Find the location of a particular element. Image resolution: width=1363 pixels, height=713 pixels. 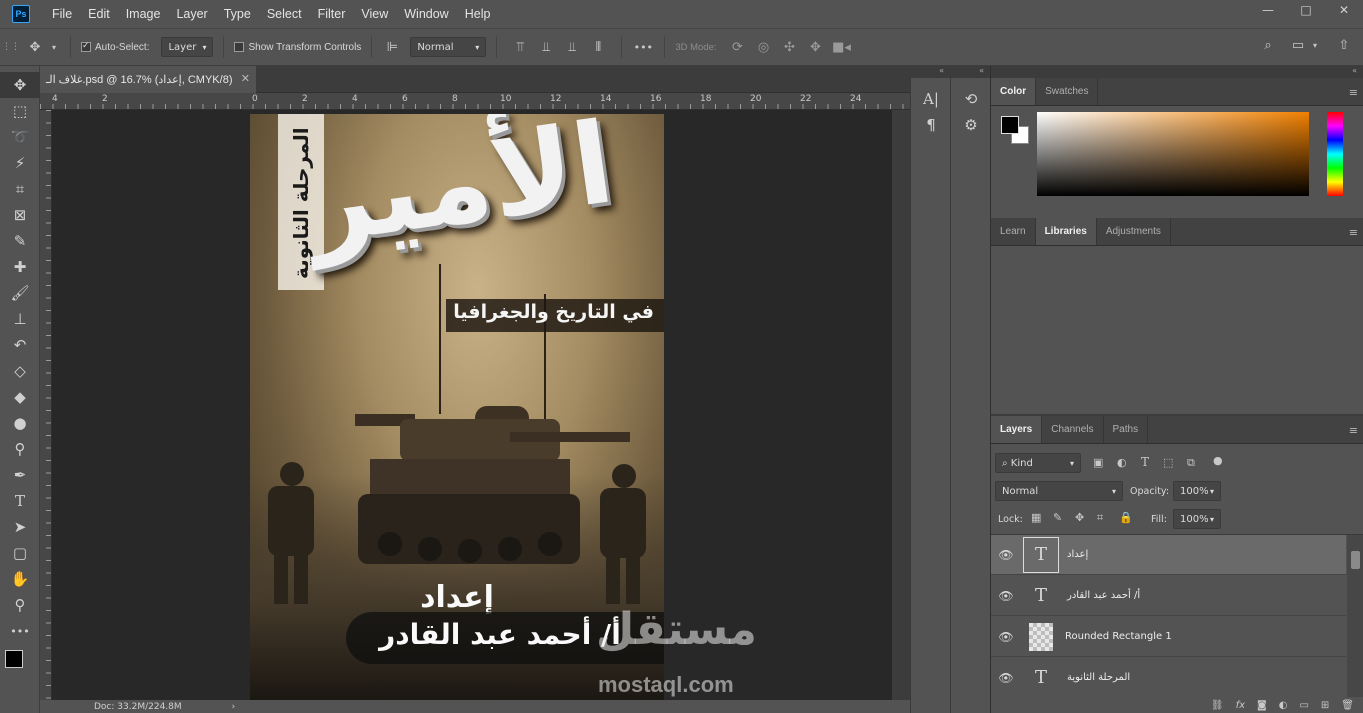

adjustment-layer-icon: ◐ is located at coordinates (1283, 705).